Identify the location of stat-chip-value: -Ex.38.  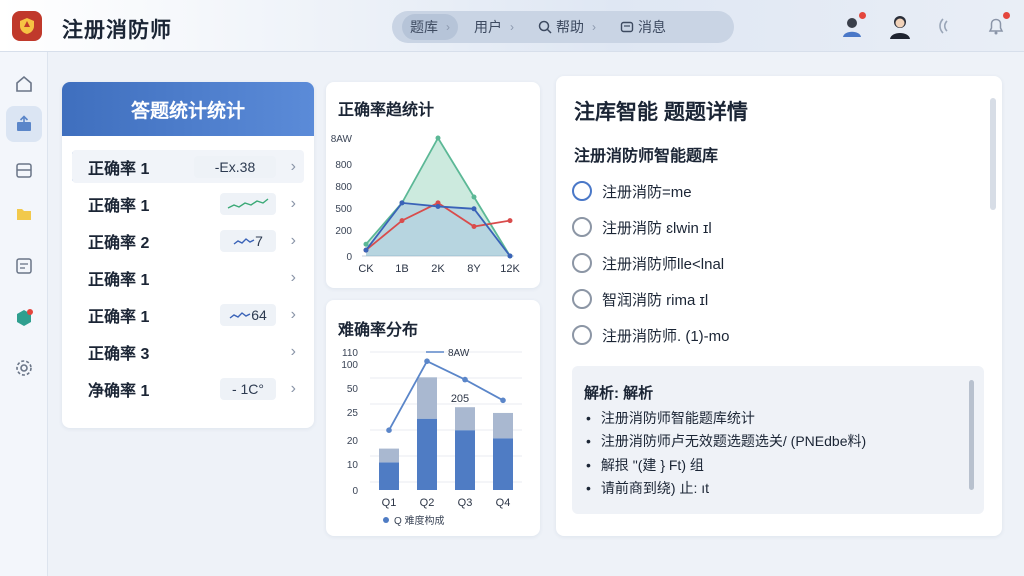
(235, 166).